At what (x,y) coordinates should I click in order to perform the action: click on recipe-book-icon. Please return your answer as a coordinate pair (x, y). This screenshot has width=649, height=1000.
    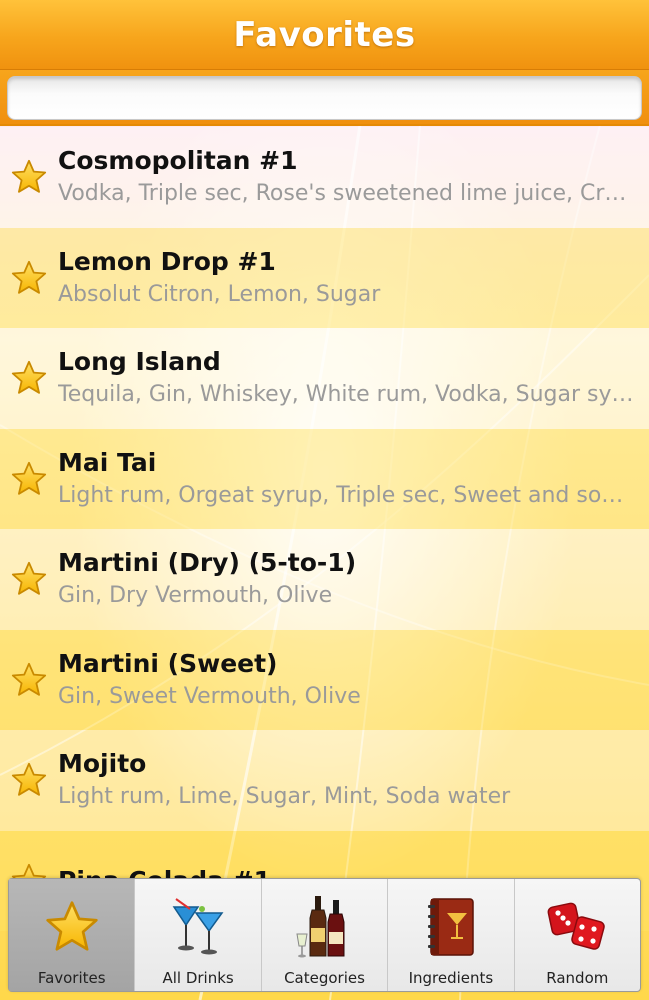
    Looking at the image, I should click on (451, 927).